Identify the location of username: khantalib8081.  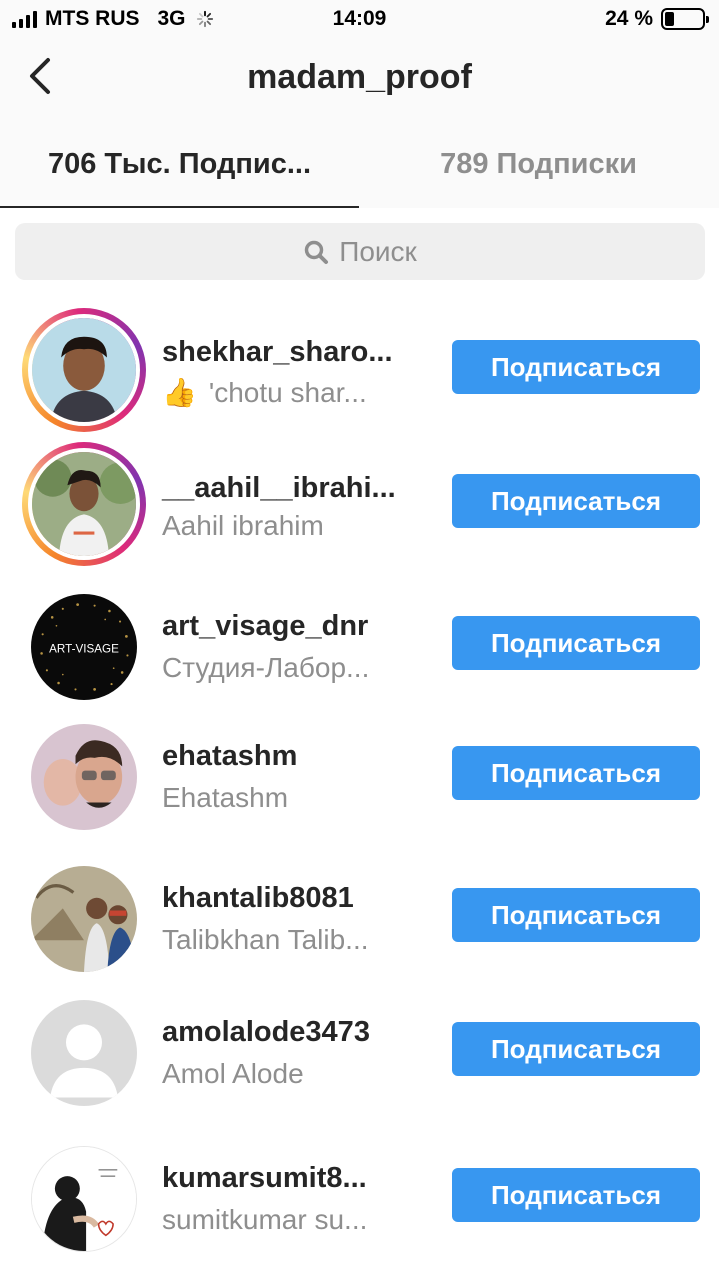
(258, 898).